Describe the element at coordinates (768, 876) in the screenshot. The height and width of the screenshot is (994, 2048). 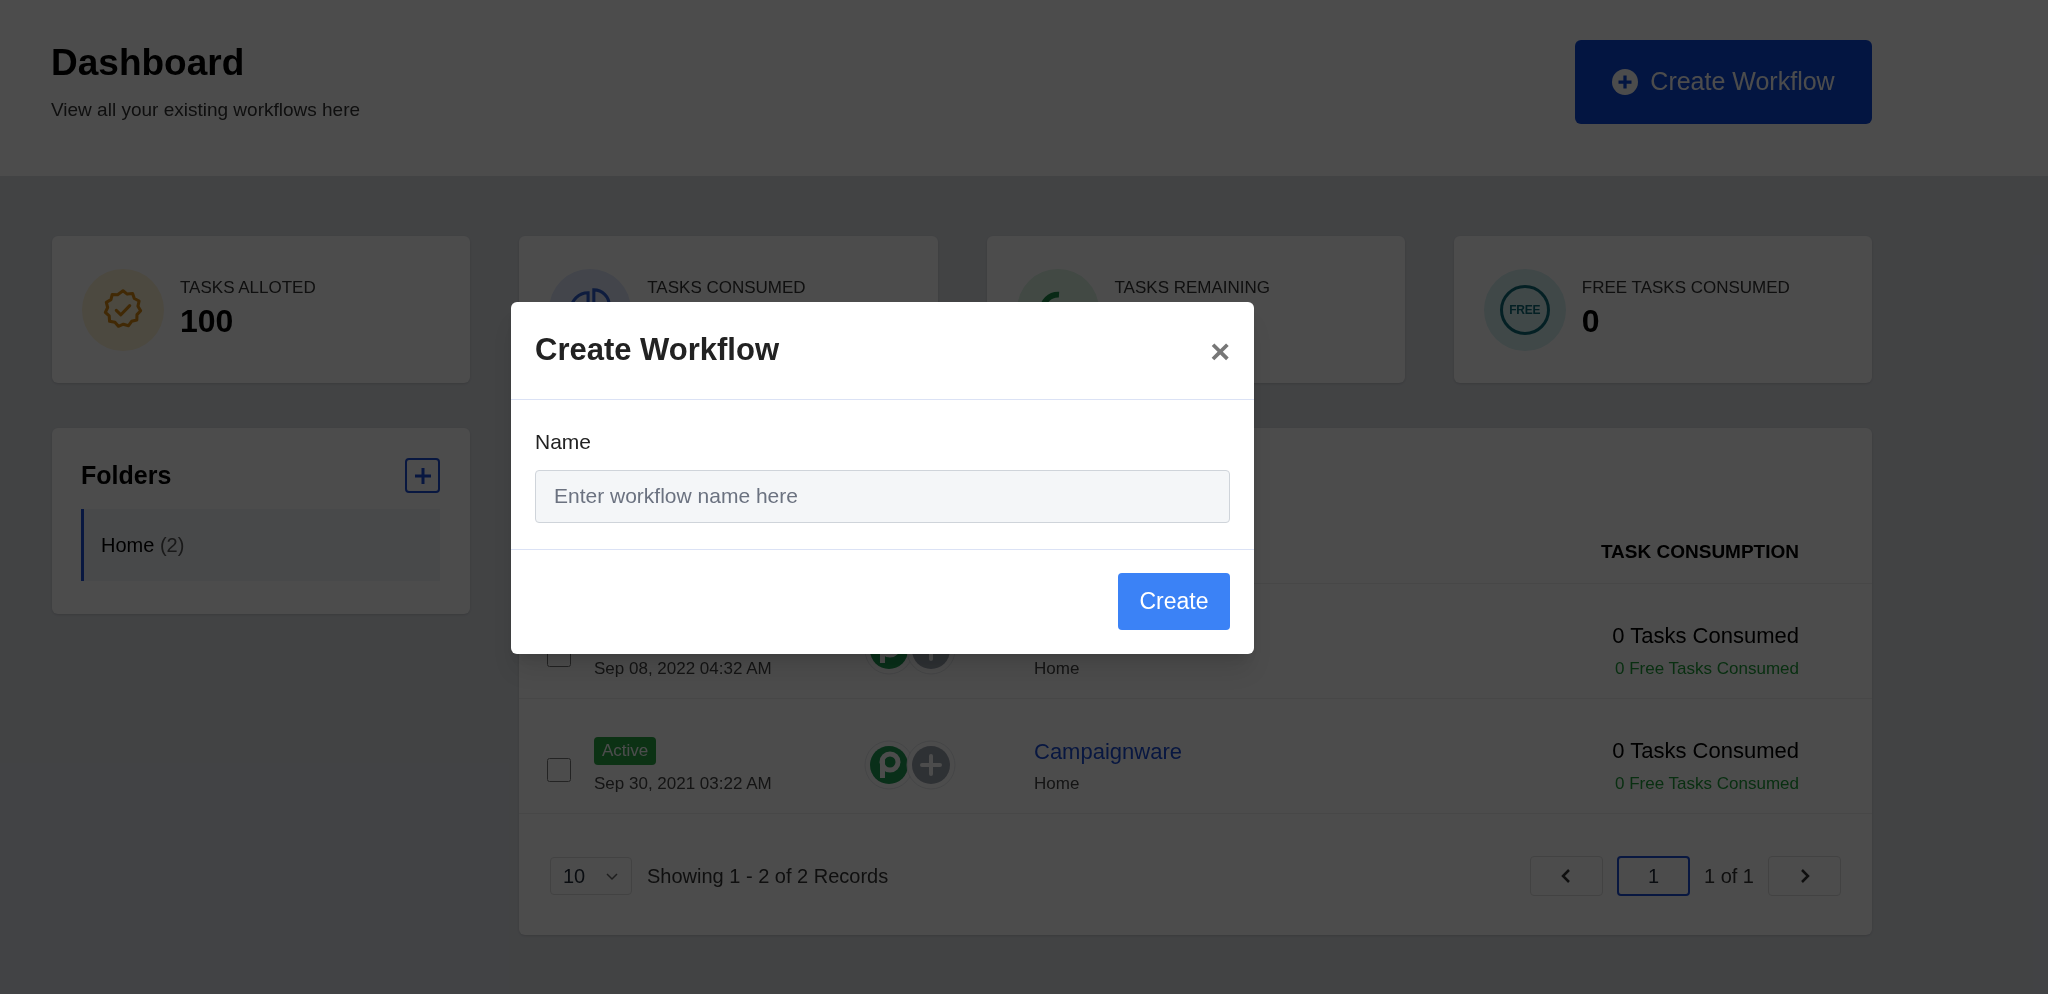
I see `records-summary: Showing 1 - 2 of 2 Records` at that location.